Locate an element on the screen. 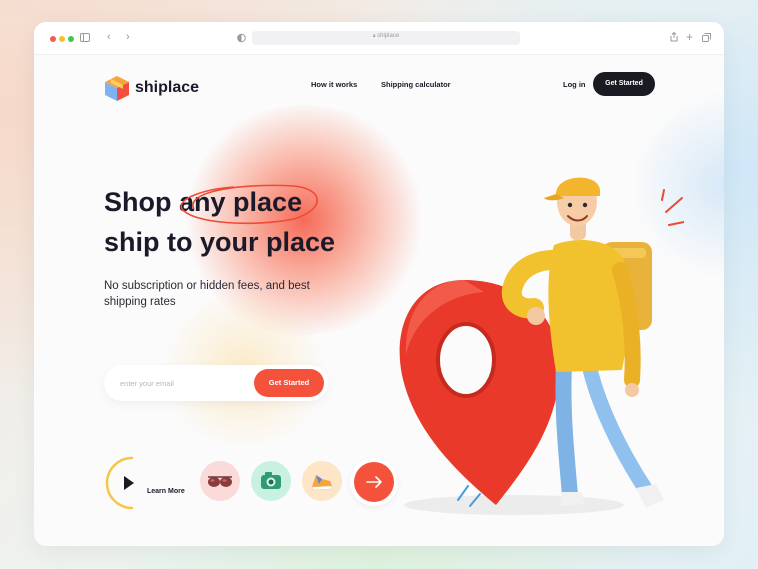  headline-line-2: ship to your place is located at coordinates (220, 242).